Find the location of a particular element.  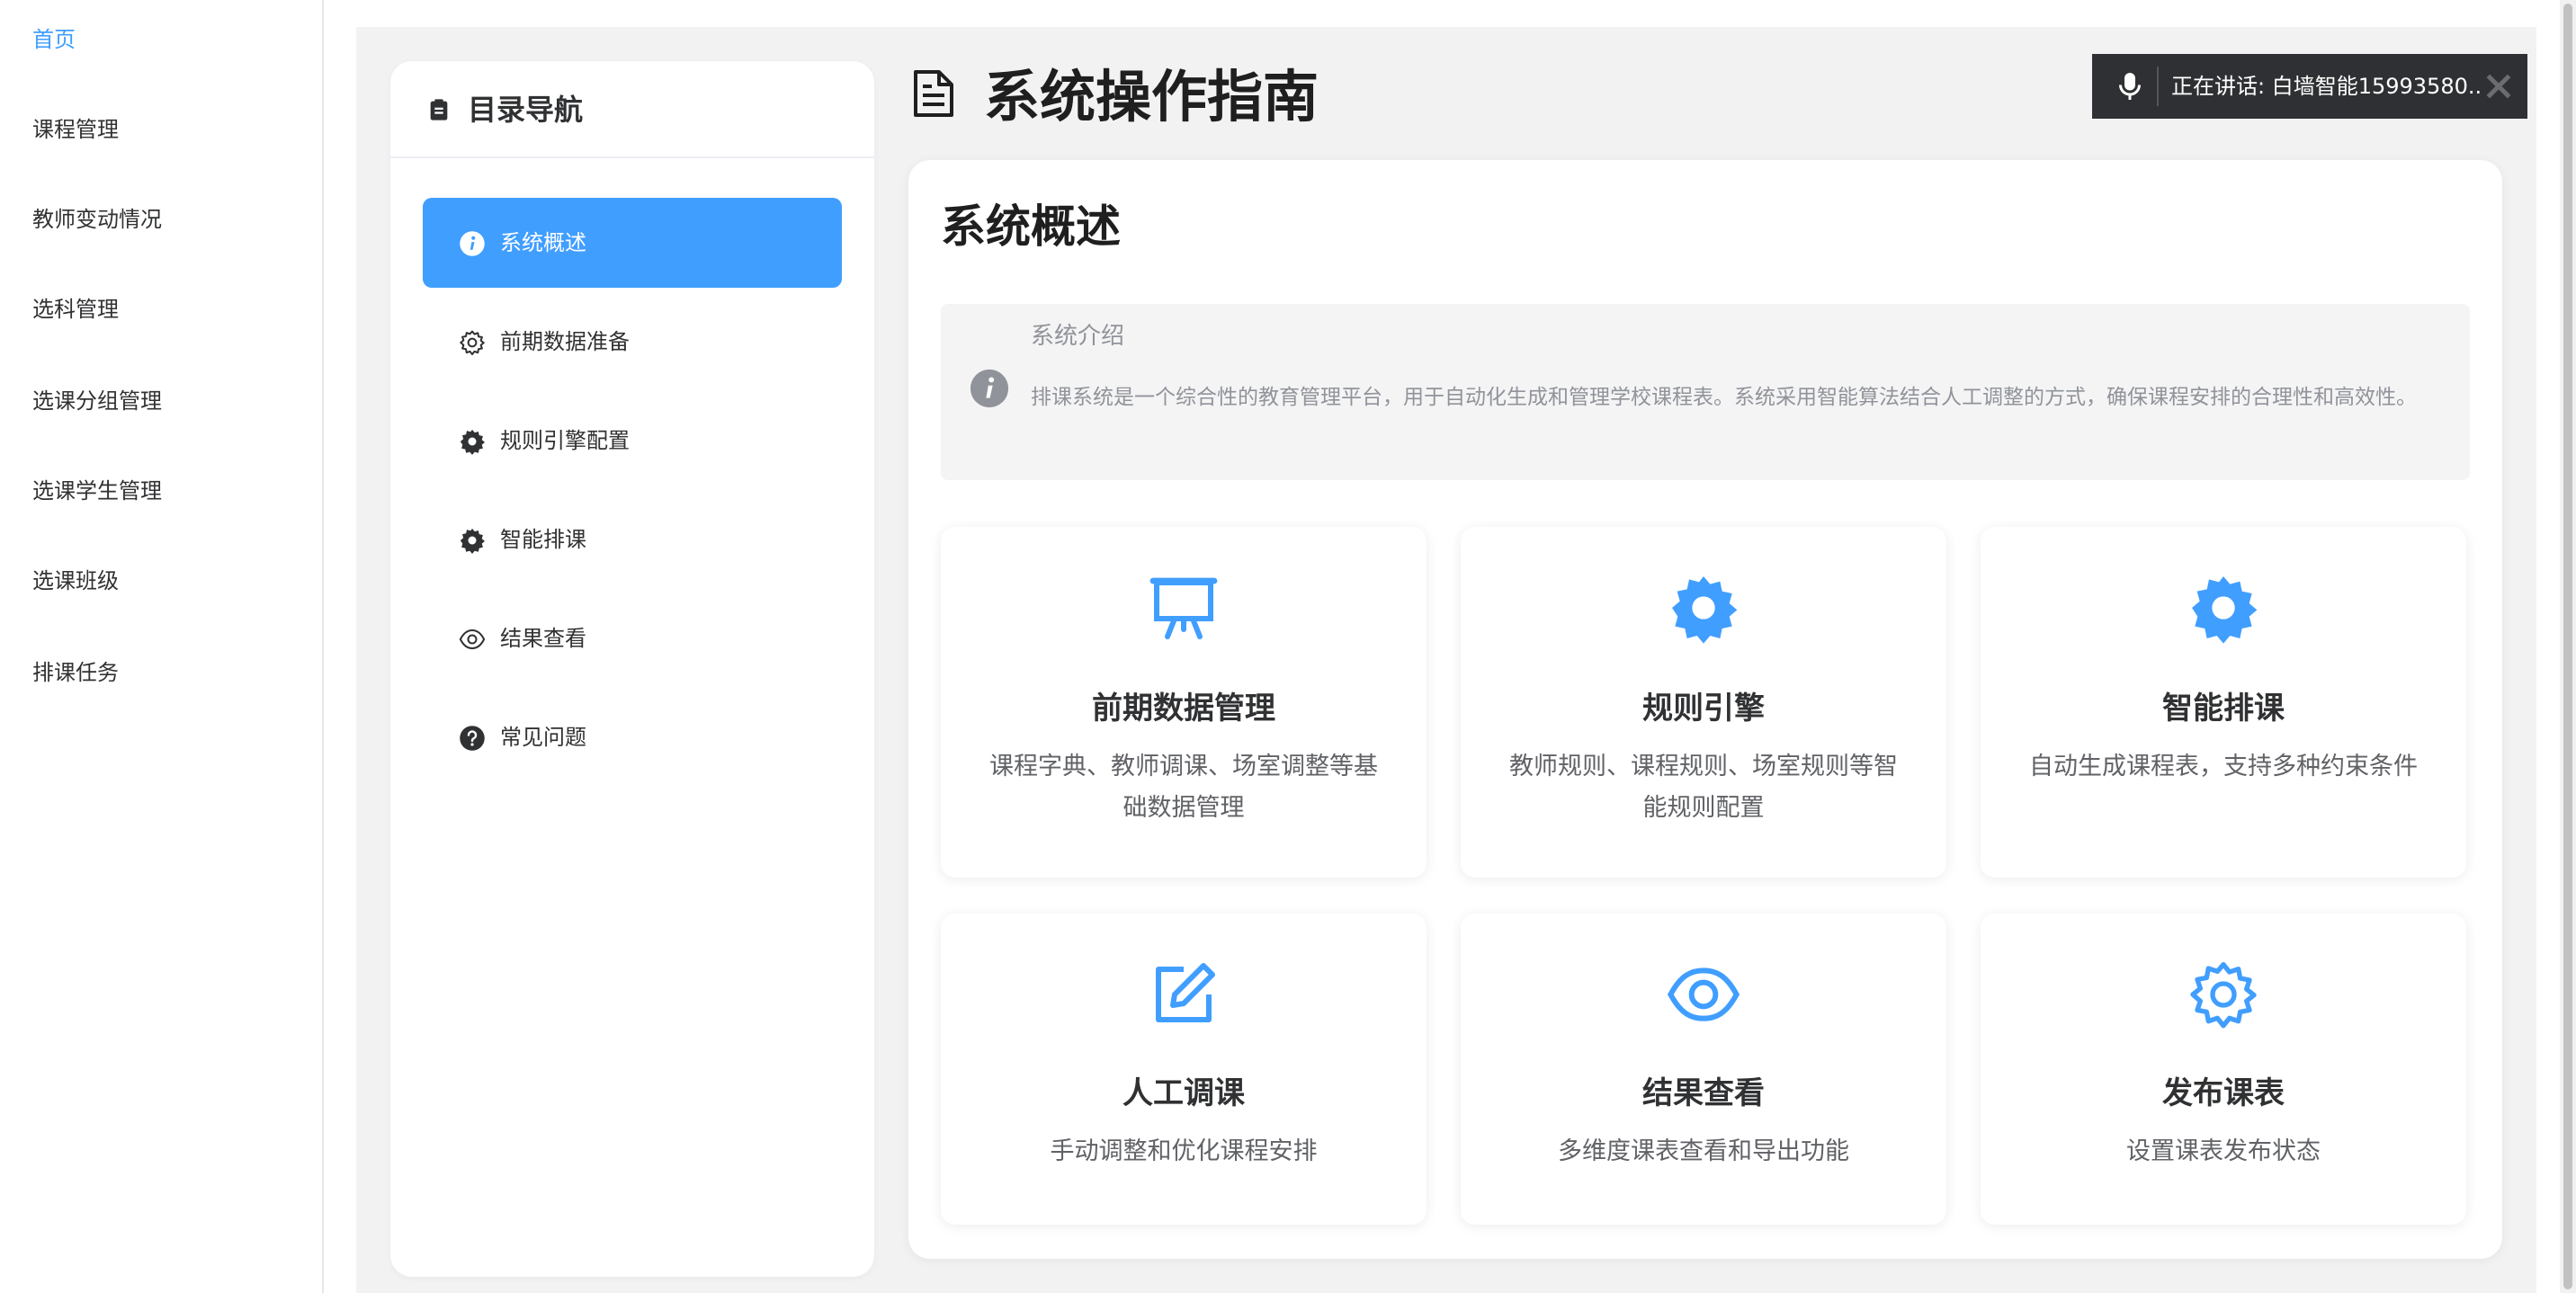

feature-title: 智能排课 is located at coordinates (2223, 709).